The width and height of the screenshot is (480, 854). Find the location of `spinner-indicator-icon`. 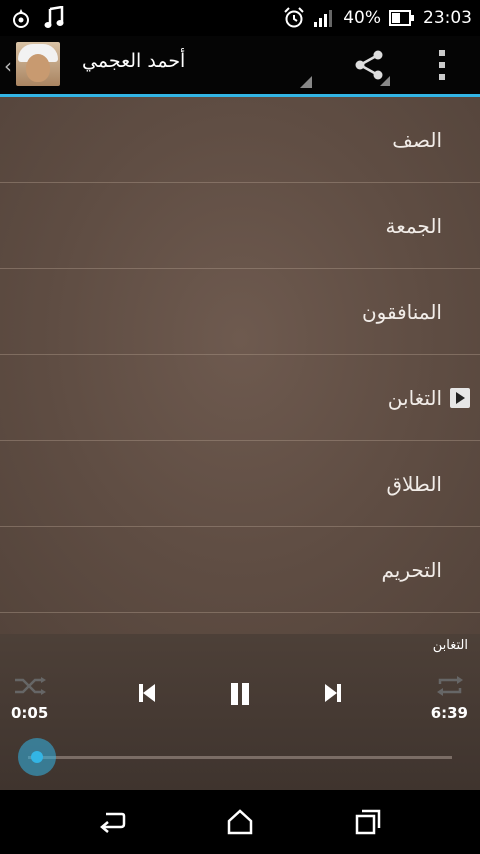

spinner-indicator-icon is located at coordinates (306, 82).